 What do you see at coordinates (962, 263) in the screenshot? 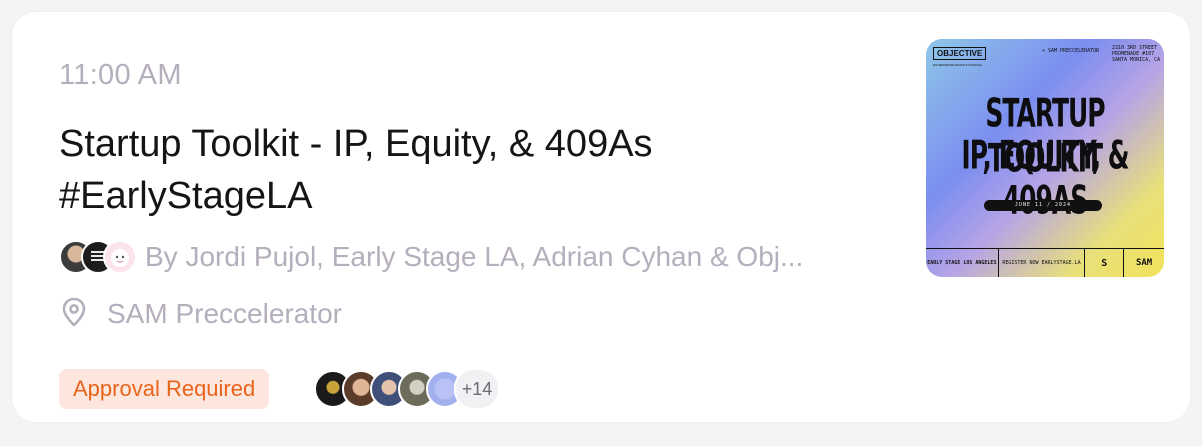
I see `cover-footer-early: EARLY STAGE LOS ANGELES` at bounding box center [962, 263].